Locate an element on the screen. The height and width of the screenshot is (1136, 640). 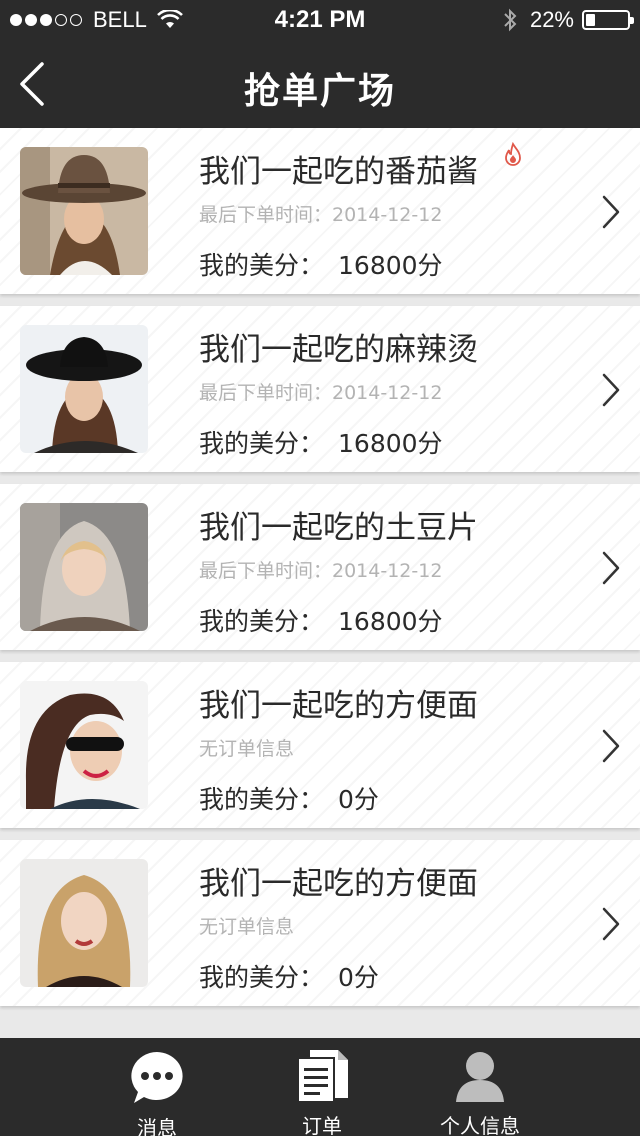
tab-profile: 个人信息 is located at coordinates (480, 1087).